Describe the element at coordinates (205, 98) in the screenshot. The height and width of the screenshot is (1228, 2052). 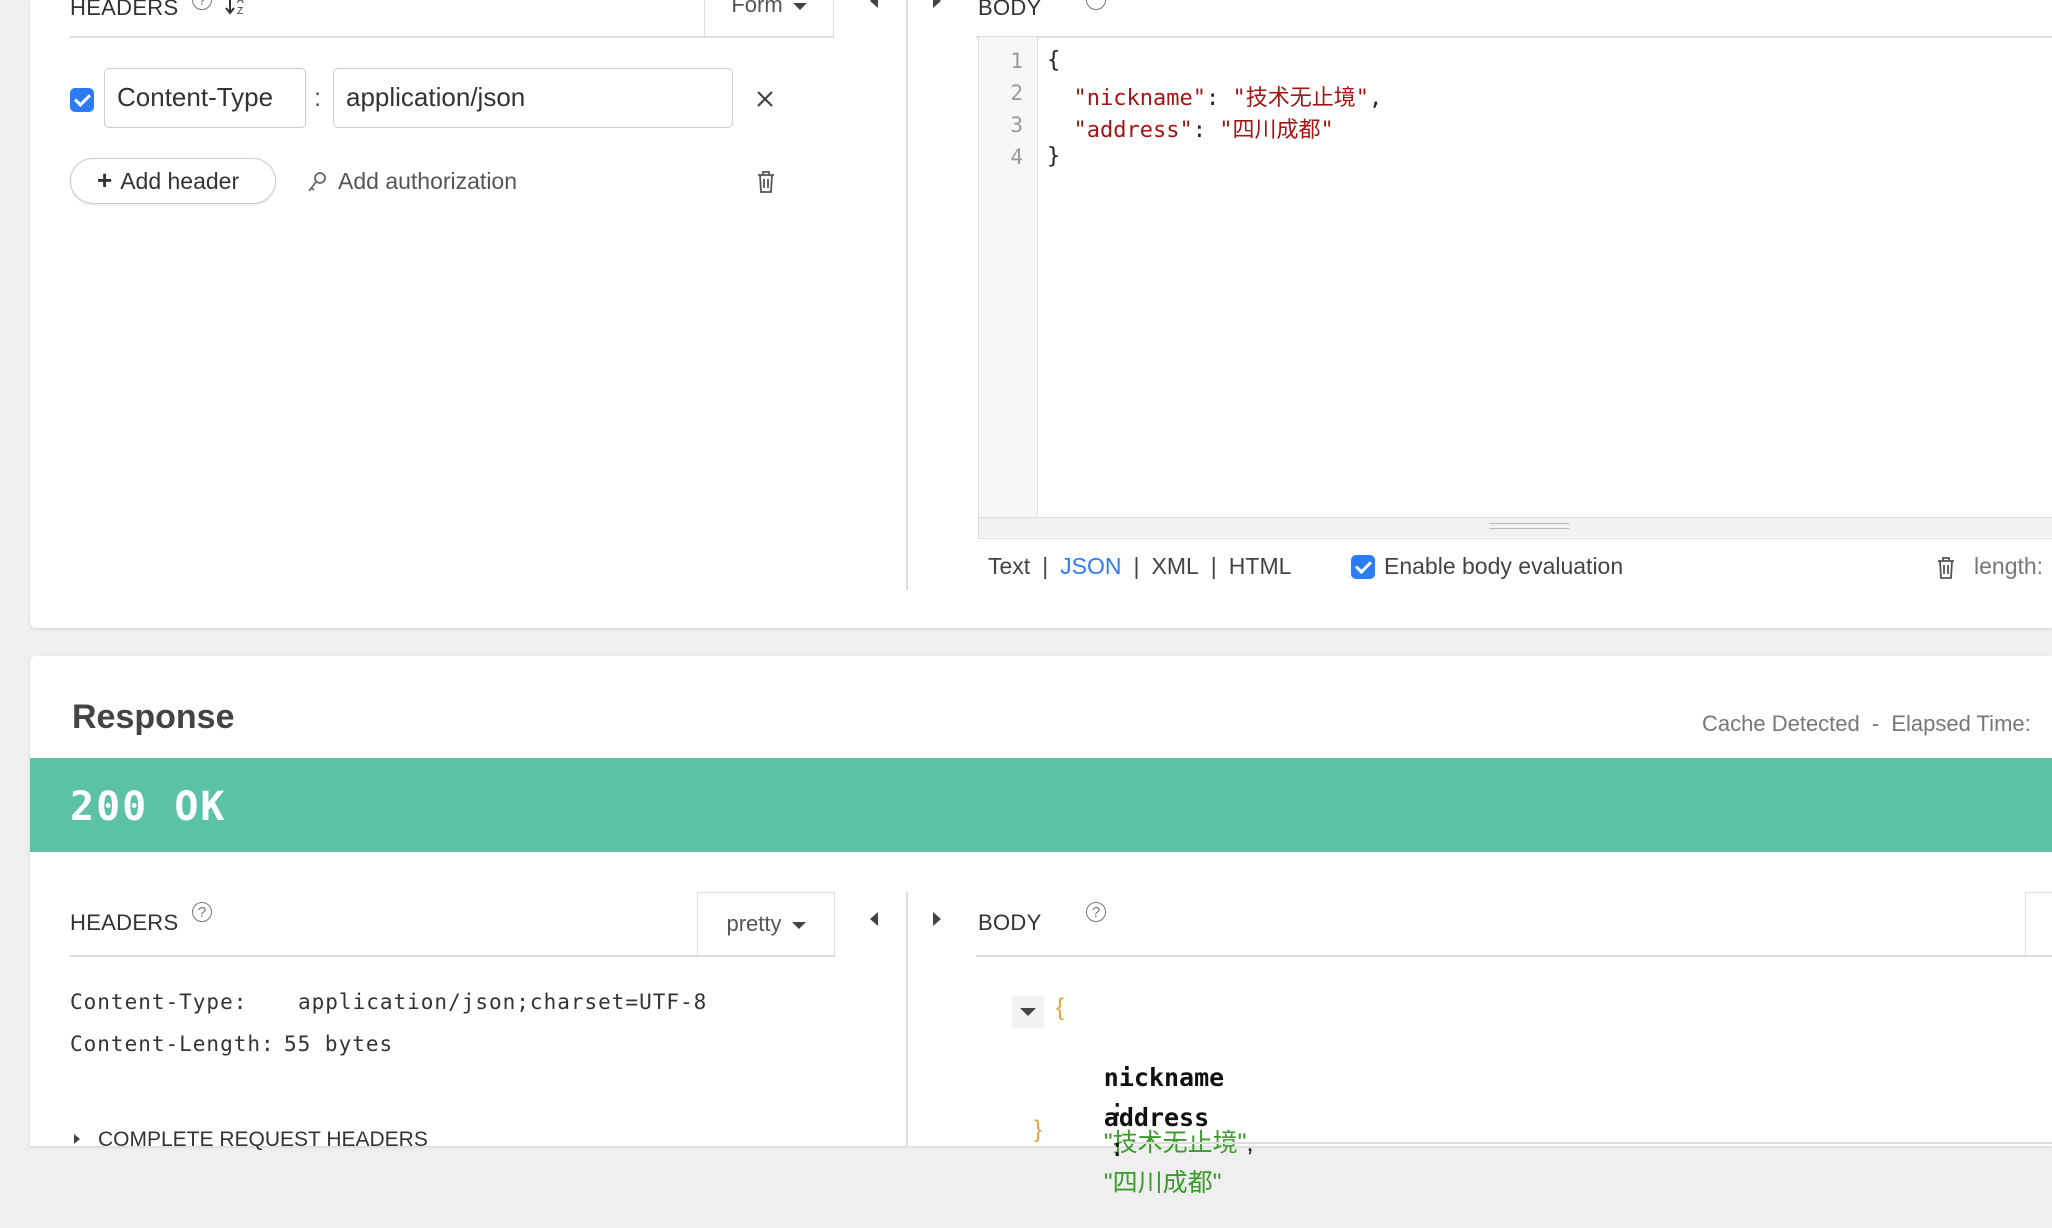
I see `header-name-field: Content-Type` at that location.